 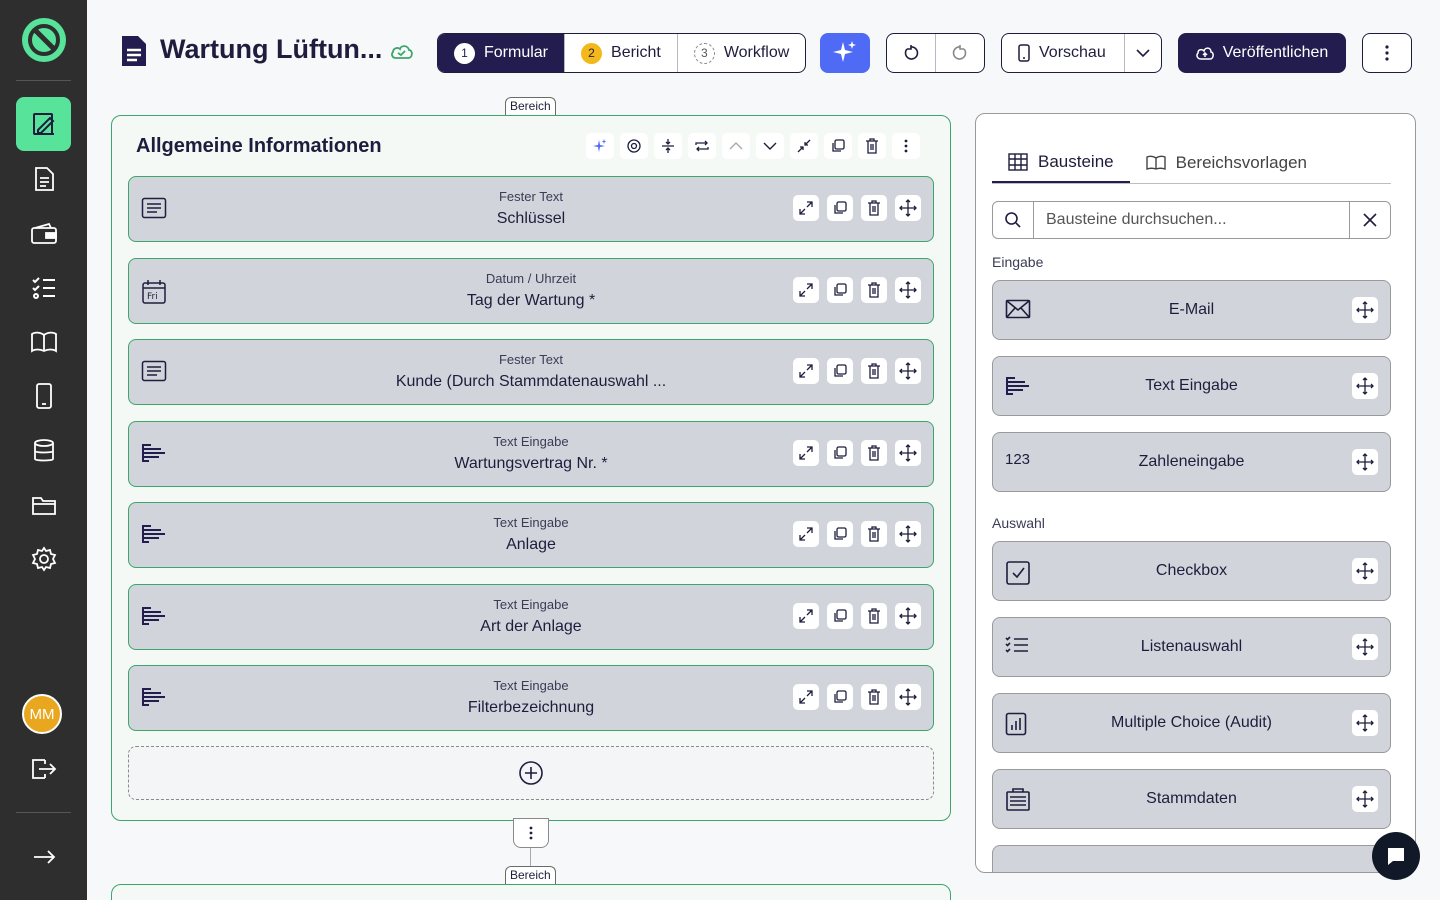 I want to click on building-block, so click(x=1191, y=858).